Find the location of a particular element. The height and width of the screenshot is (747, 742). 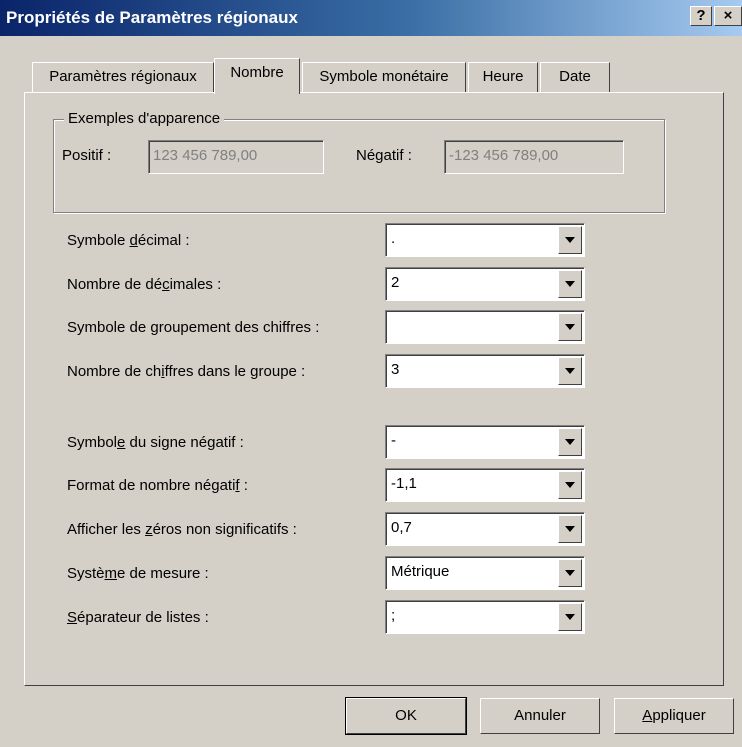

negative-sign-combobox: - is located at coordinates (485, 442).